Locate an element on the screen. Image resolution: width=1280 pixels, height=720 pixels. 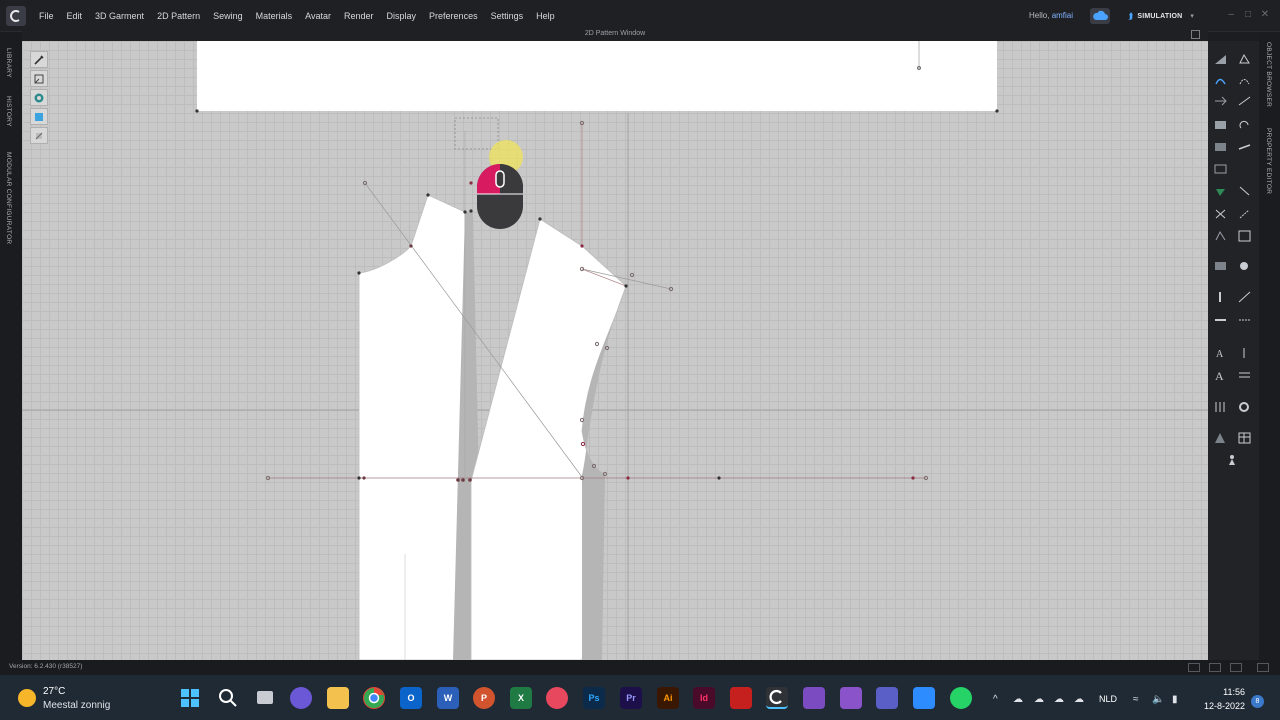
tab-library: LIBRARY is located at coordinates (8, 63).